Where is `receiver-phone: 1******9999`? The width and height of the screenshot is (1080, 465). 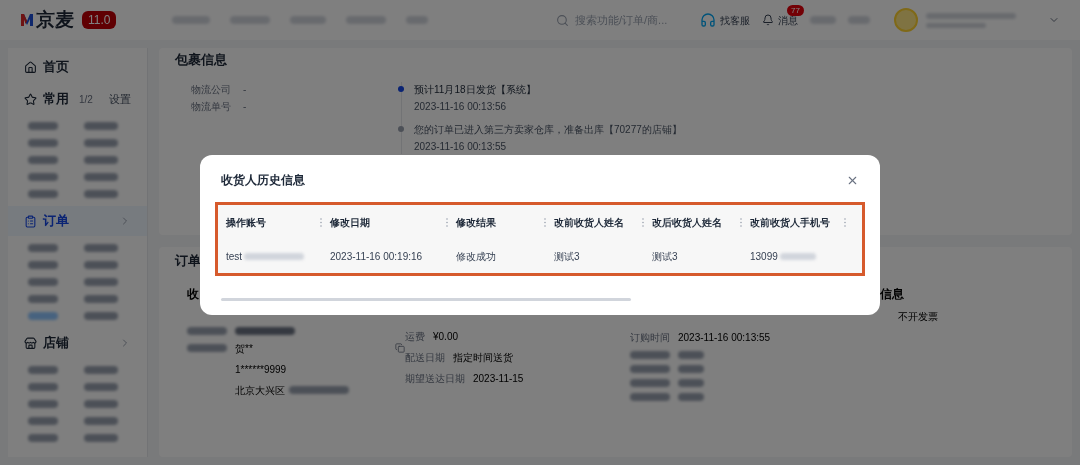 receiver-phone: 1******9999 is located at coordinates (261, 369).